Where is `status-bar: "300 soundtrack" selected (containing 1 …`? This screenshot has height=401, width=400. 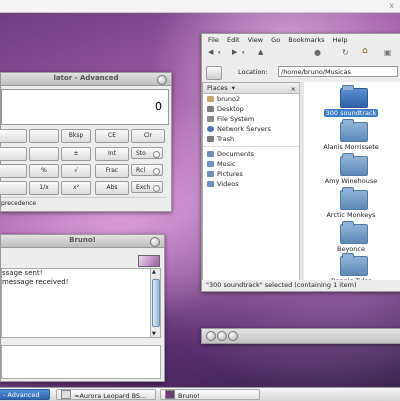 status-bar: "300 soundtrack" selected (containing 1 … is located at coordinates (301, 285).